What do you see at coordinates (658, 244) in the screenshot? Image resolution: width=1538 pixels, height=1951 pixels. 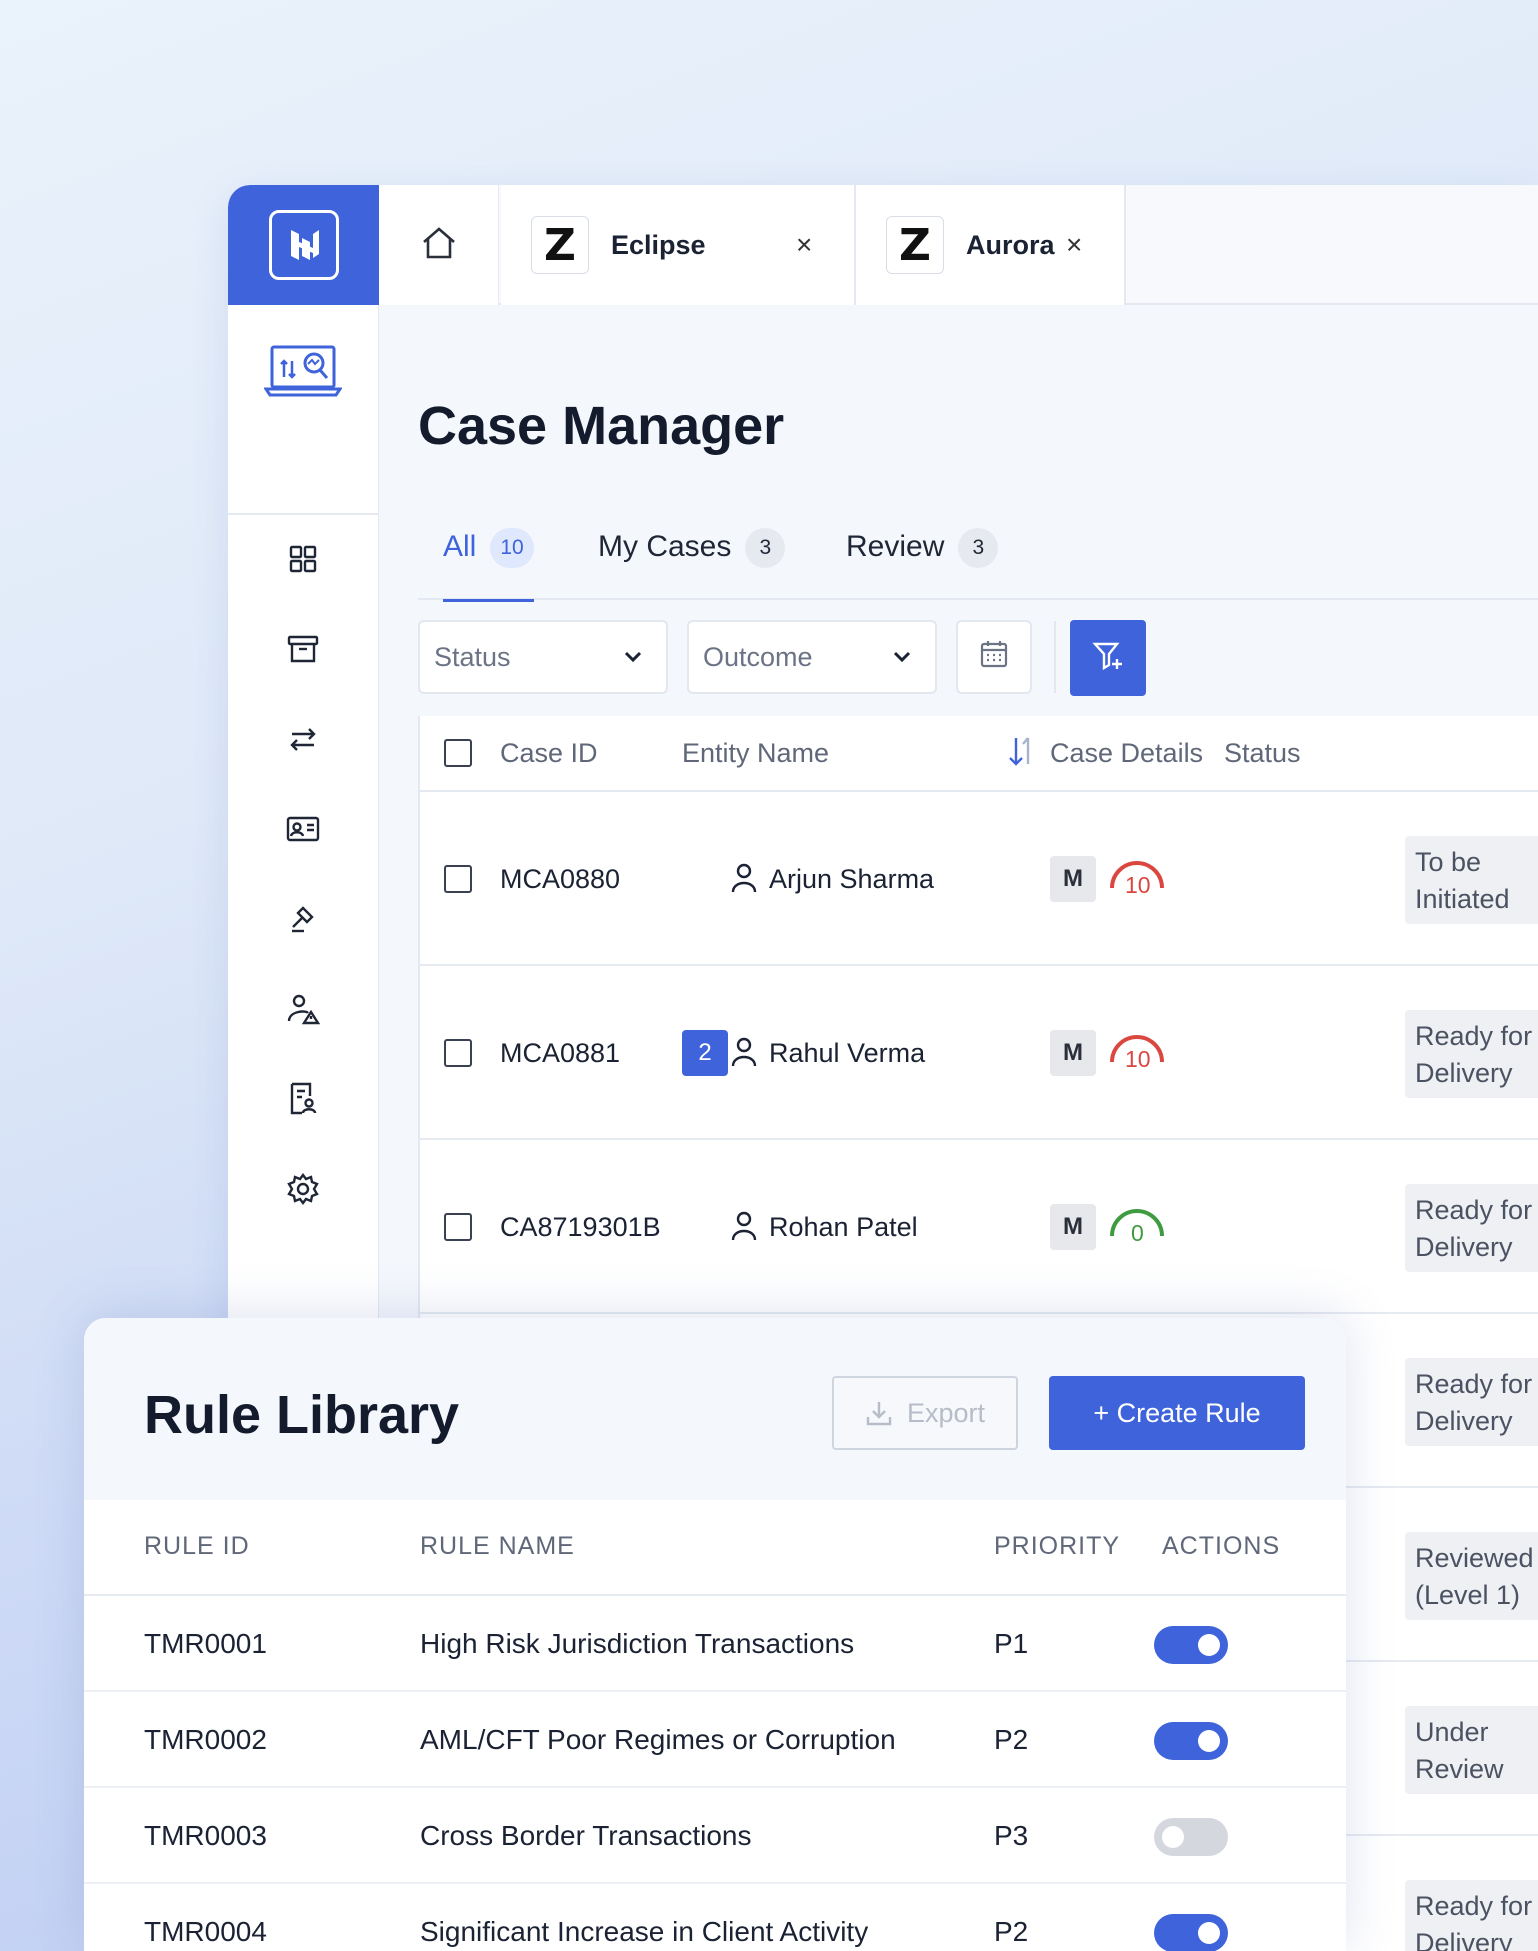 I see `tab-eclipse-label: Eclipse` at bounding box center [658, 244].